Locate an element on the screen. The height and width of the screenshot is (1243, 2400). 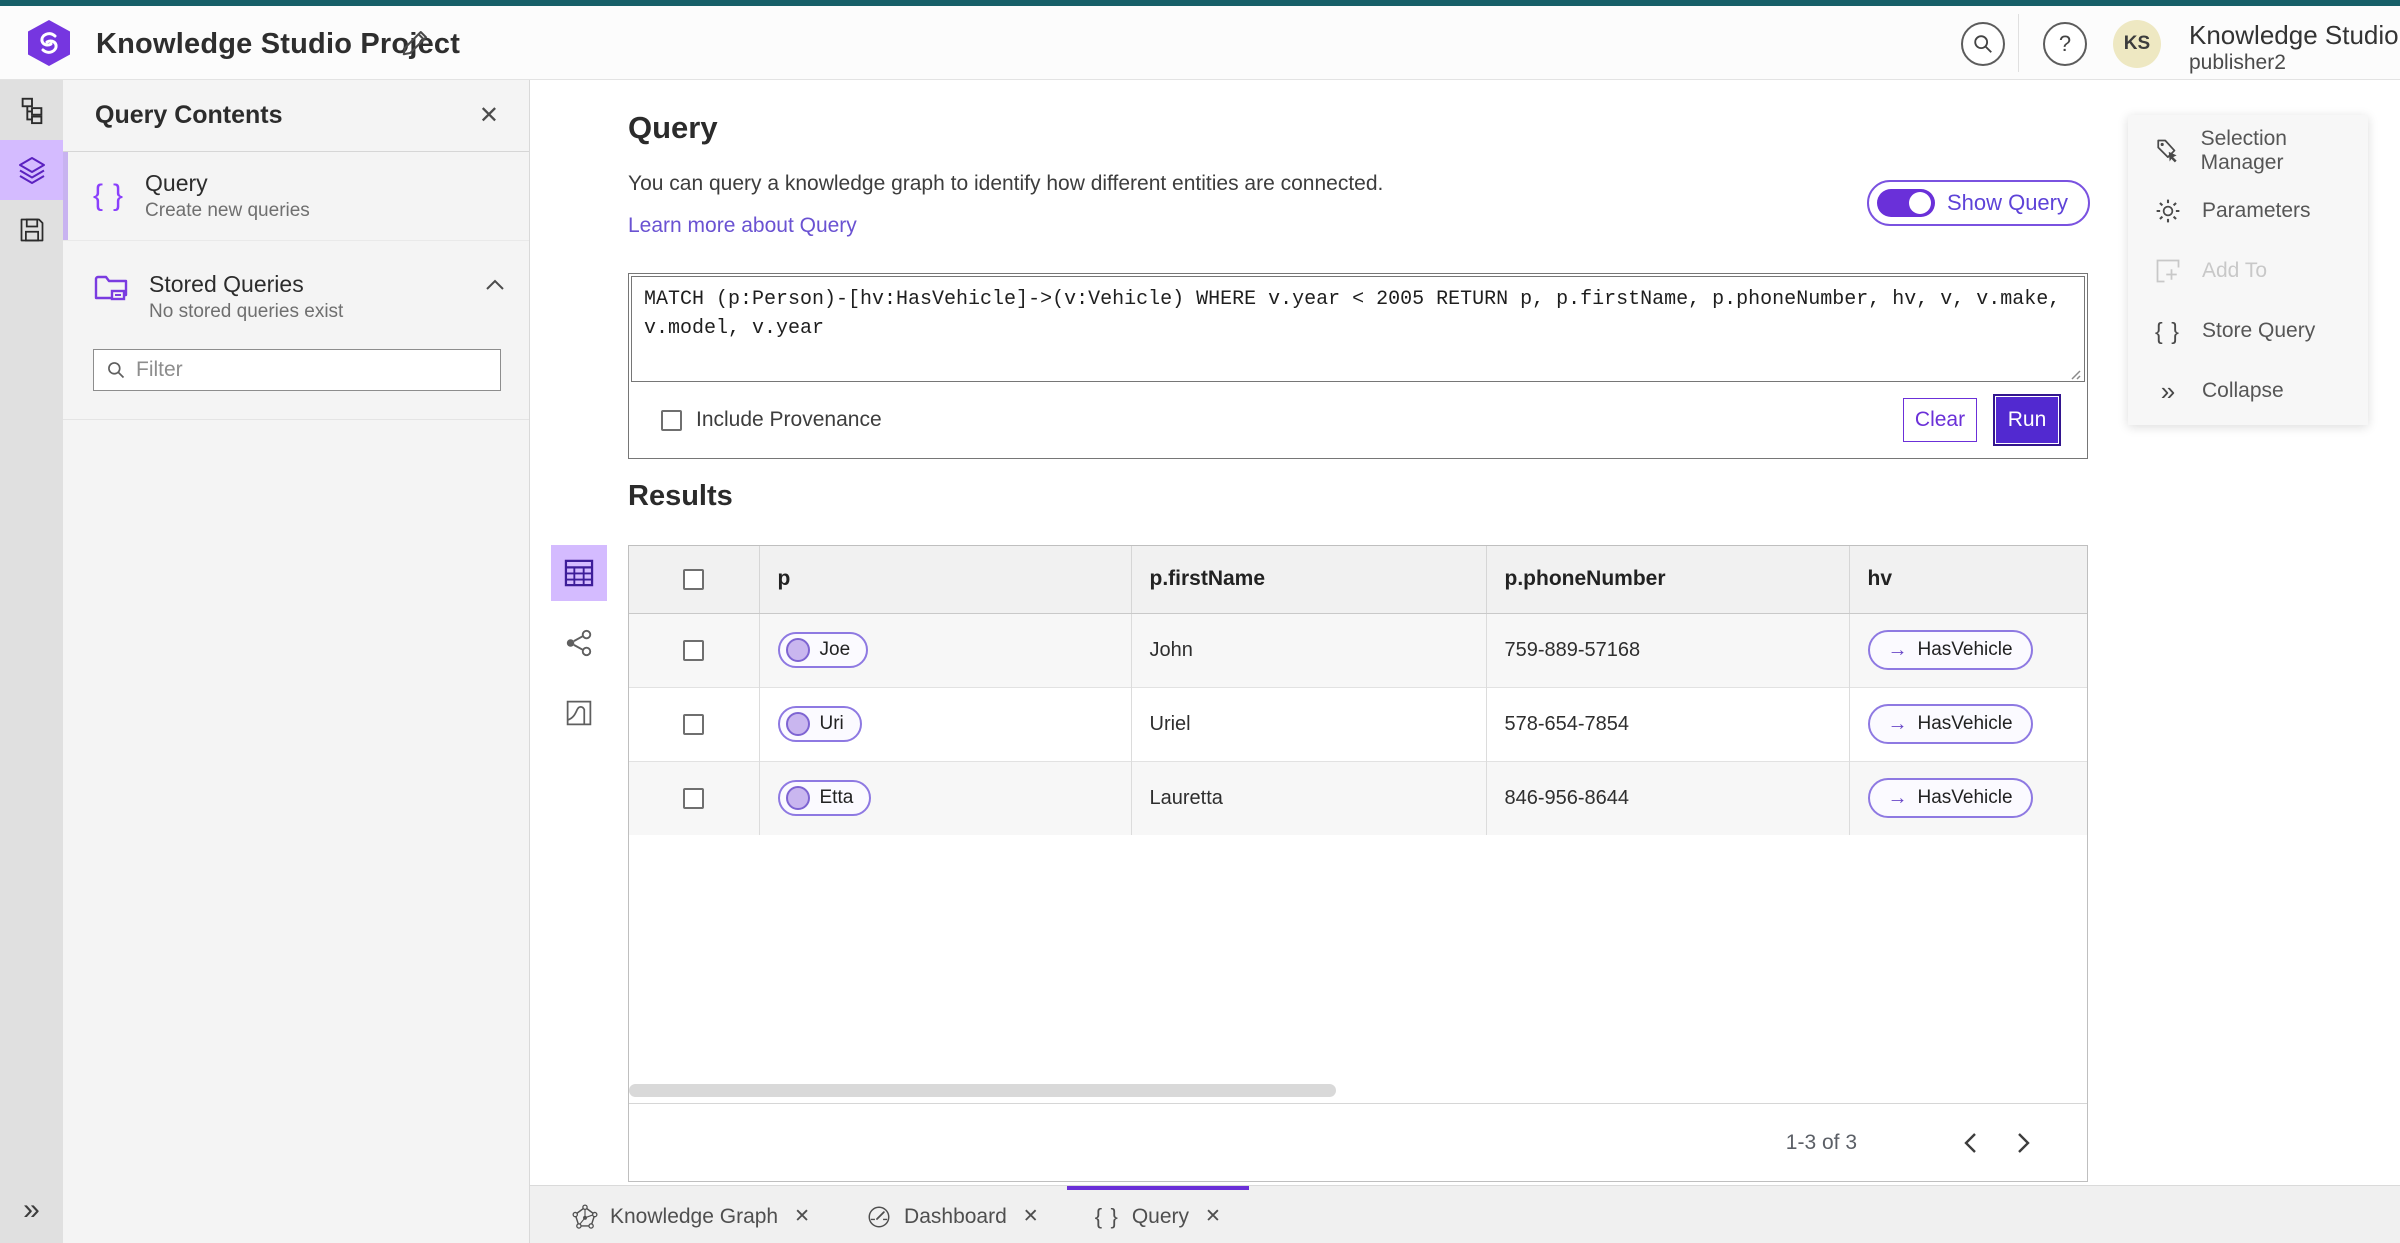
stored-queries-header: Stored Queries No stored queries exist is located at coordinates (299, 297).